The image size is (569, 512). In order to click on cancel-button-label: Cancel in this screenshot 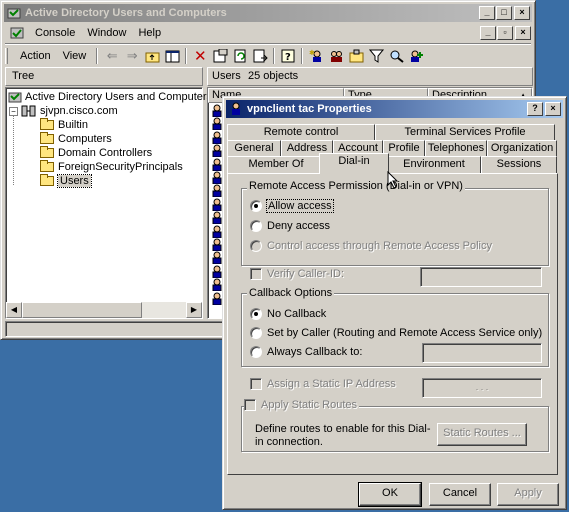, I will do `click(460, 493)`.